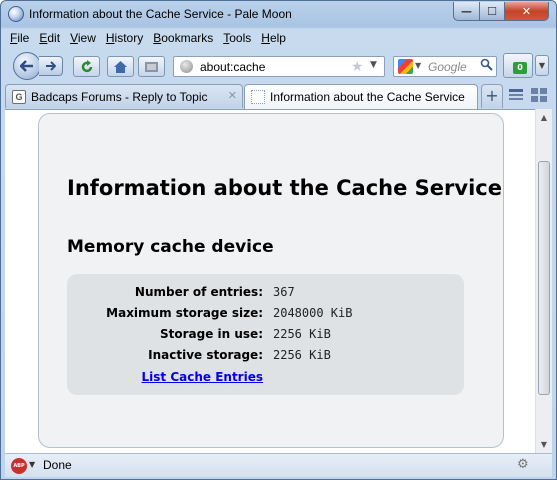  I want to click on status-text: Done, so click(57, 465).